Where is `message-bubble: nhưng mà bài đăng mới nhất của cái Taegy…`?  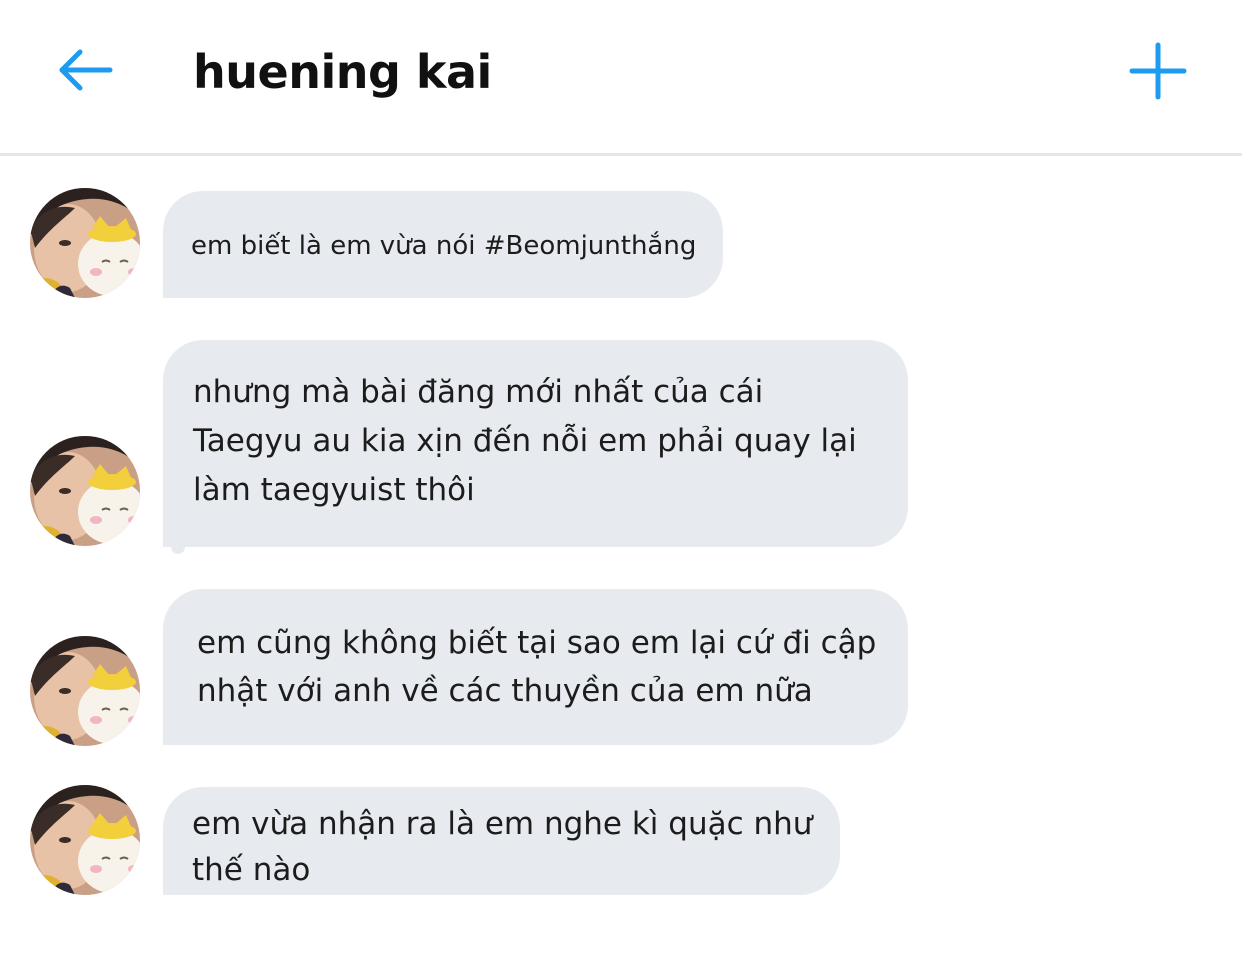 message-bubble: nhưng mà bài đăng mới nhất của cái Taegy… is located at coordinates (535, 443).